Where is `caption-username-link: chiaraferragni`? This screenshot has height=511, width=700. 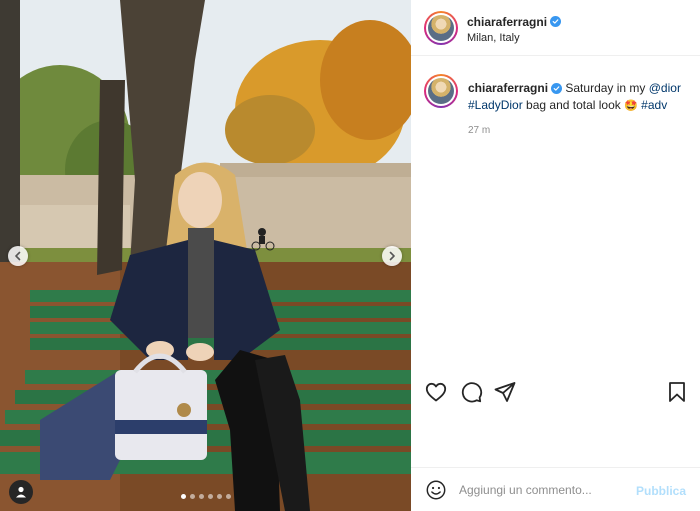 caption-username-link: chiaraferragni is located at coordinates (508, 88).